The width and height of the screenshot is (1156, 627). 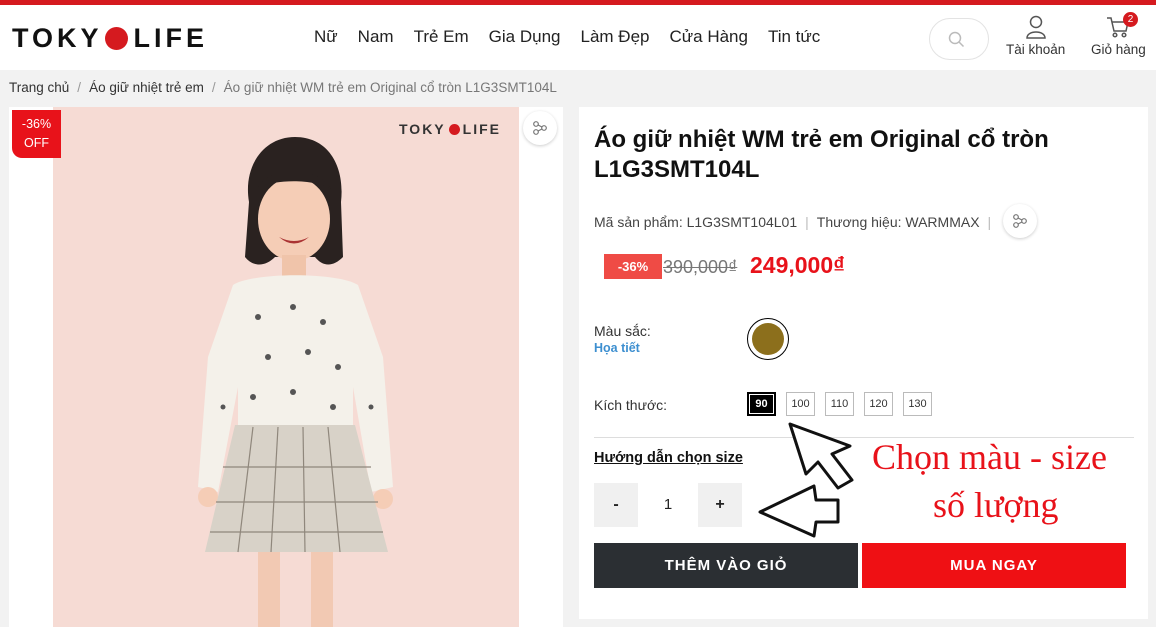 I want to click on arrow-cursor-icon, so click(x=821, y=456).